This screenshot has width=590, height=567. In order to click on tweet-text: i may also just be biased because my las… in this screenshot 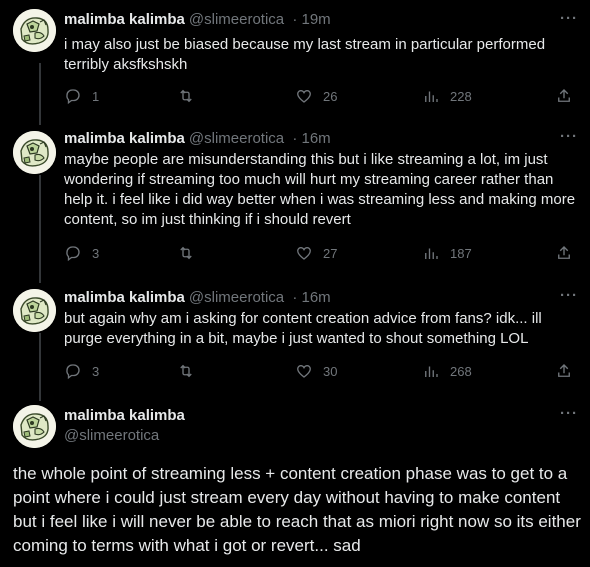, I will do `click(305, 54)`.